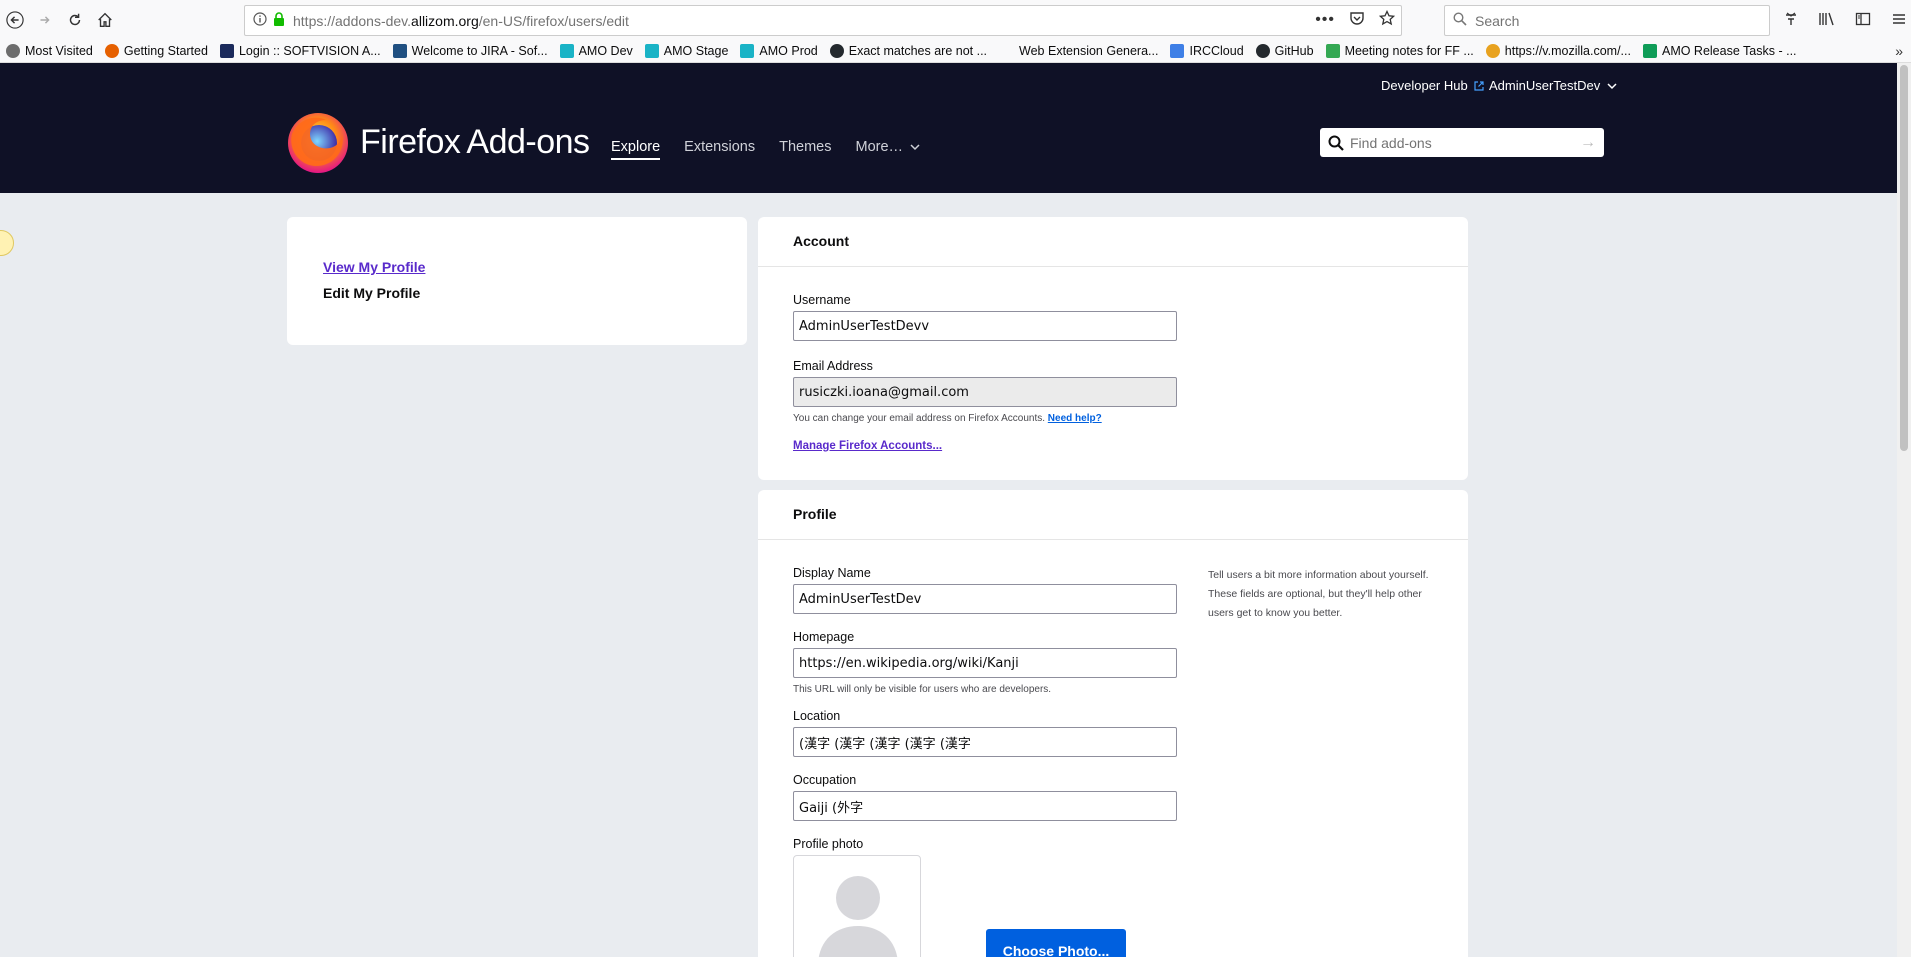 The height and width of the screenshot is (957, 1911). Describe the element at coordinates (985, 599) in the screenshot. I see `display-name-field` at that location.